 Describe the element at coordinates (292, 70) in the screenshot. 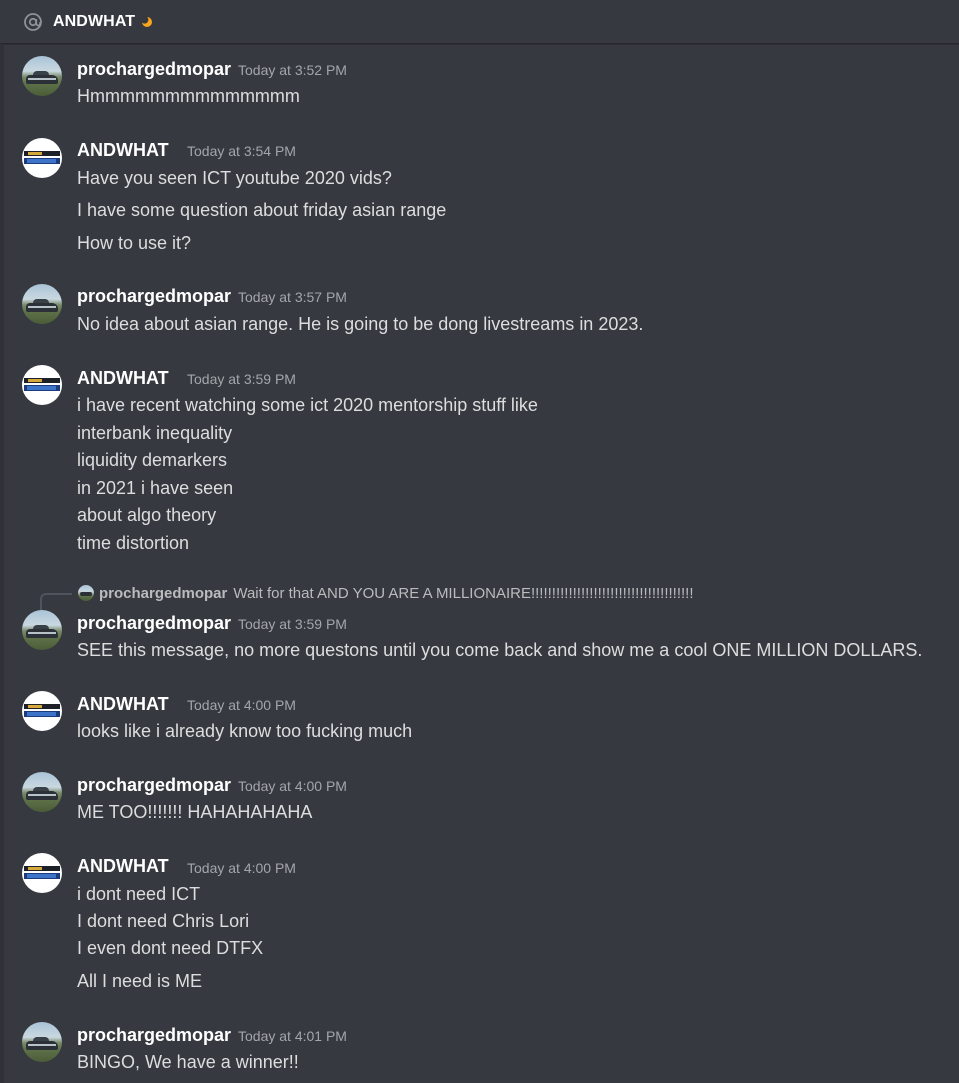

I see `timestamp: Today at 3:52 PM` at that location.